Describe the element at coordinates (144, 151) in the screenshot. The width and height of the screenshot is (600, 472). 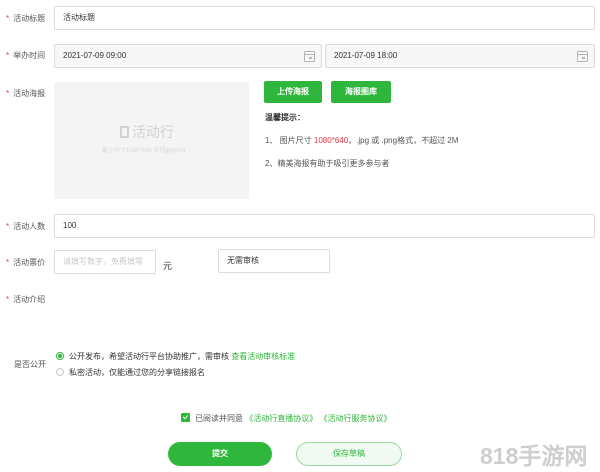
I see `poster-placeholder-hint: 最小尺寸1080*640 支持jpg/png` at that location.